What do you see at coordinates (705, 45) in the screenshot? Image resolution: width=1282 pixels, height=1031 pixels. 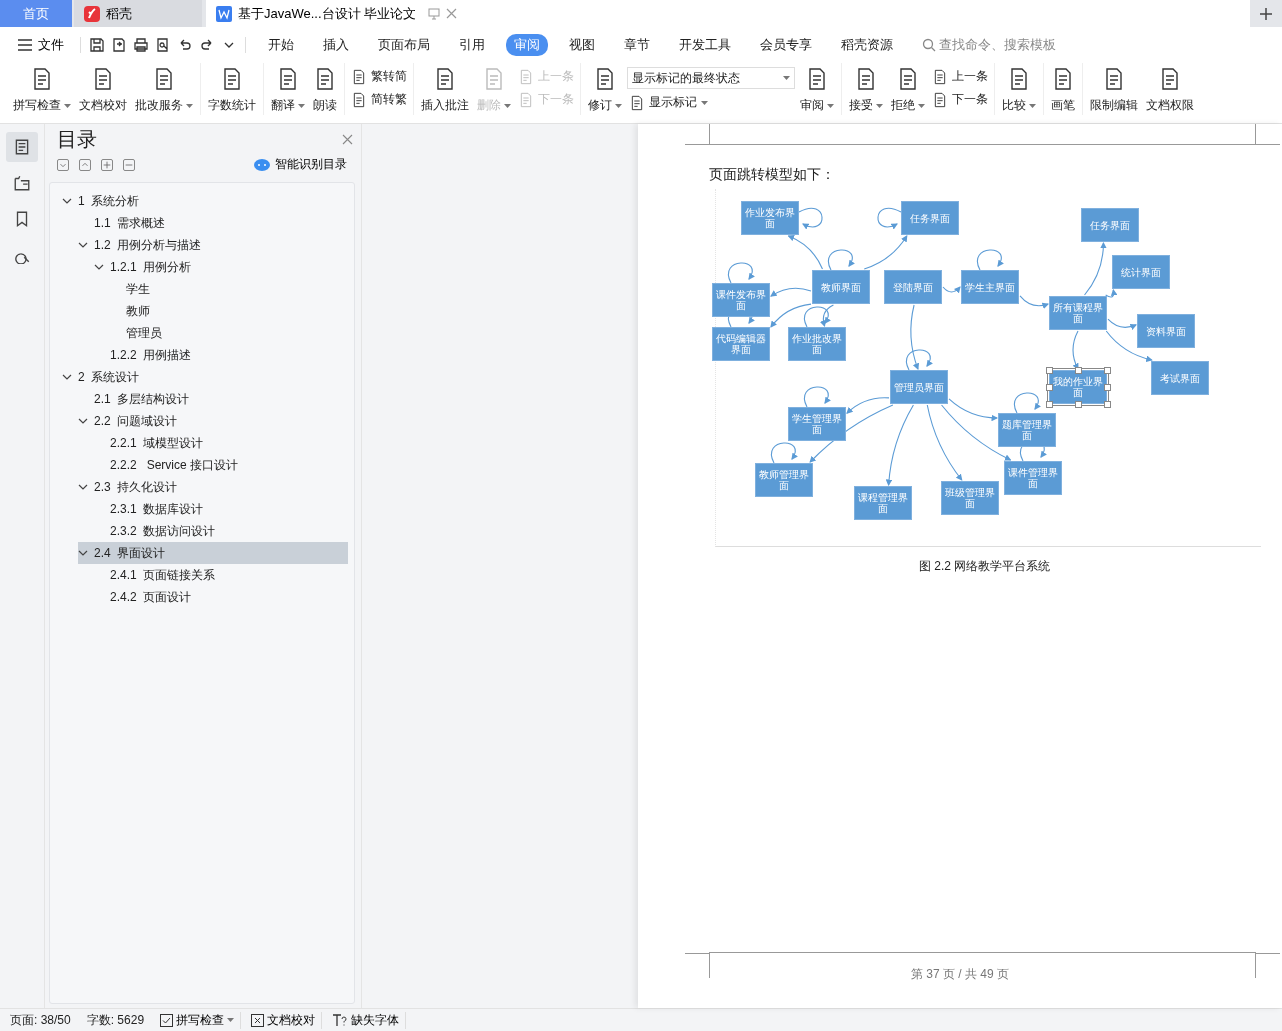 I see `ribbon-tab: 开发工具` at bounding box center [705, 45].